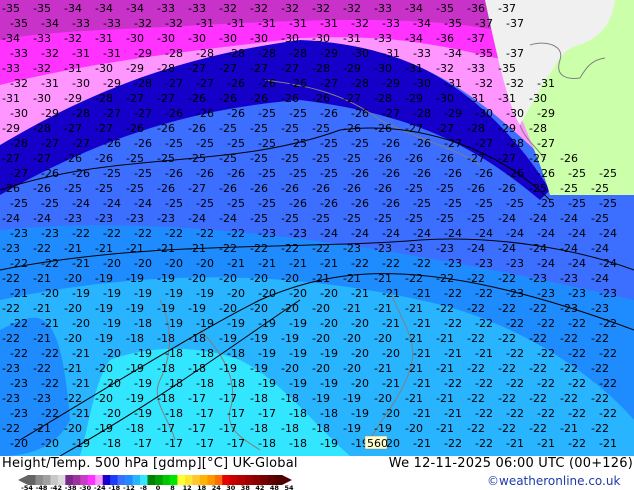 The image size is (634, 490). Describe the element at coordinates (202, 487) in the screenshot. I see `color-scale-label: 18` at that location.